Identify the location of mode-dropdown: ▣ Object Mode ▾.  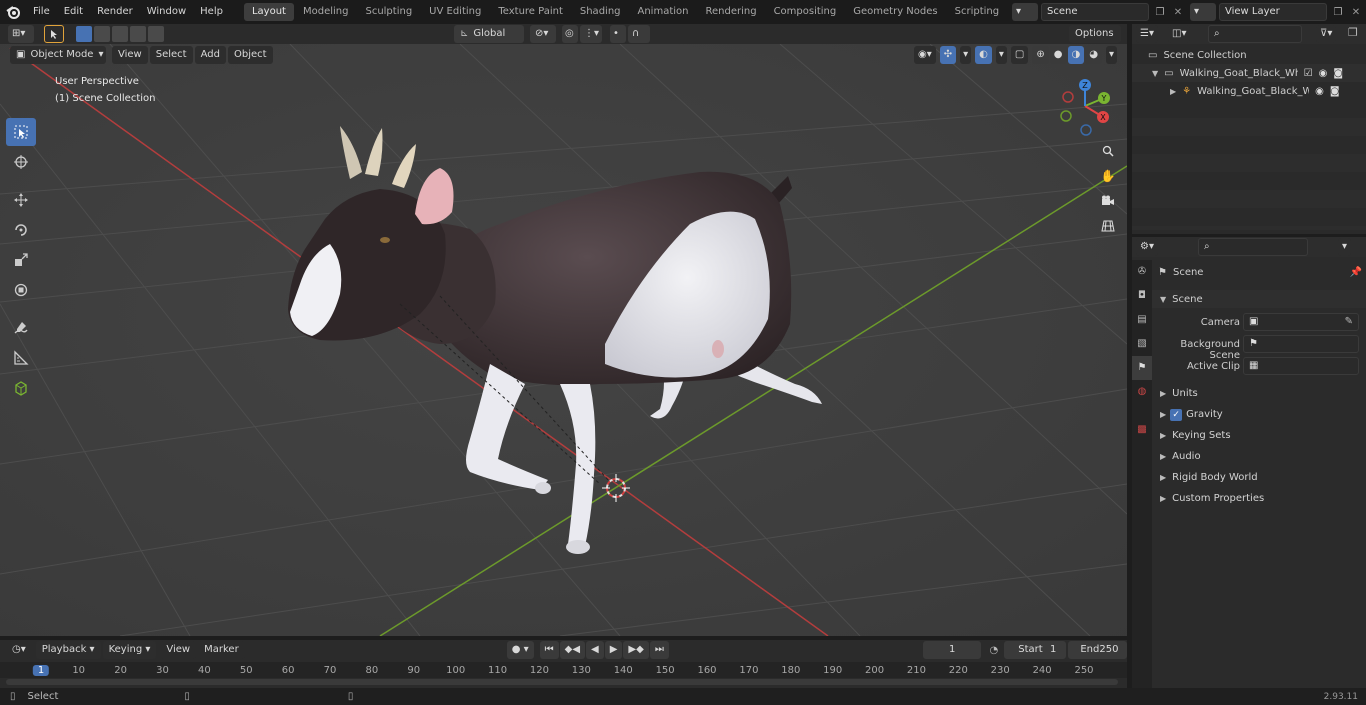
(58, 55).